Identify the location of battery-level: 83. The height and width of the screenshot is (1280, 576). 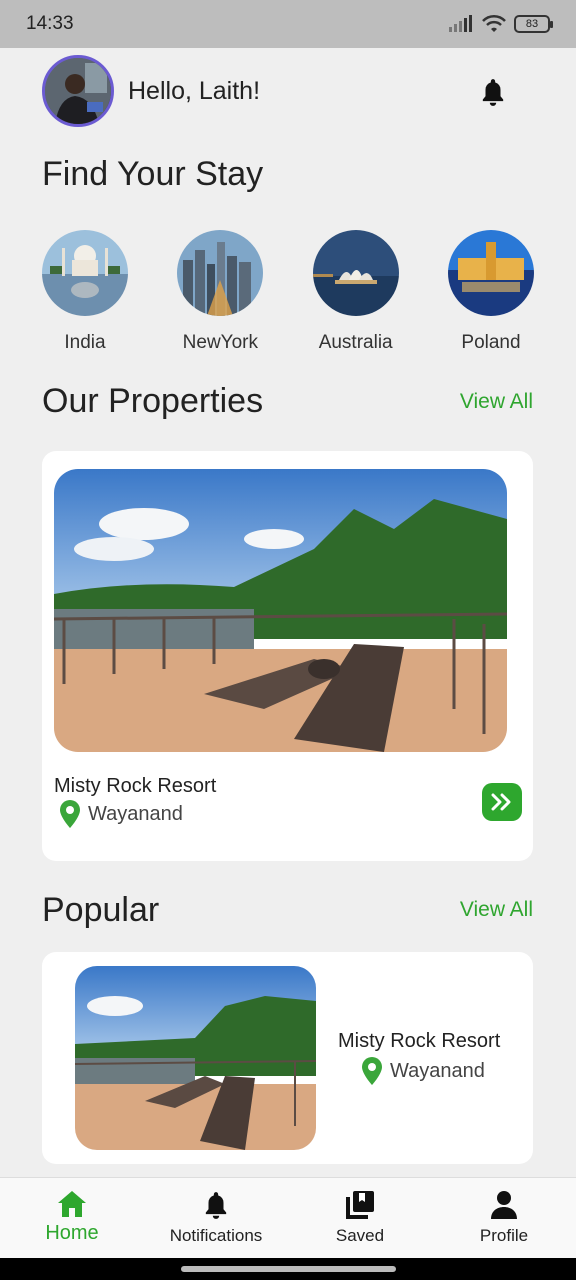
(532, 24).